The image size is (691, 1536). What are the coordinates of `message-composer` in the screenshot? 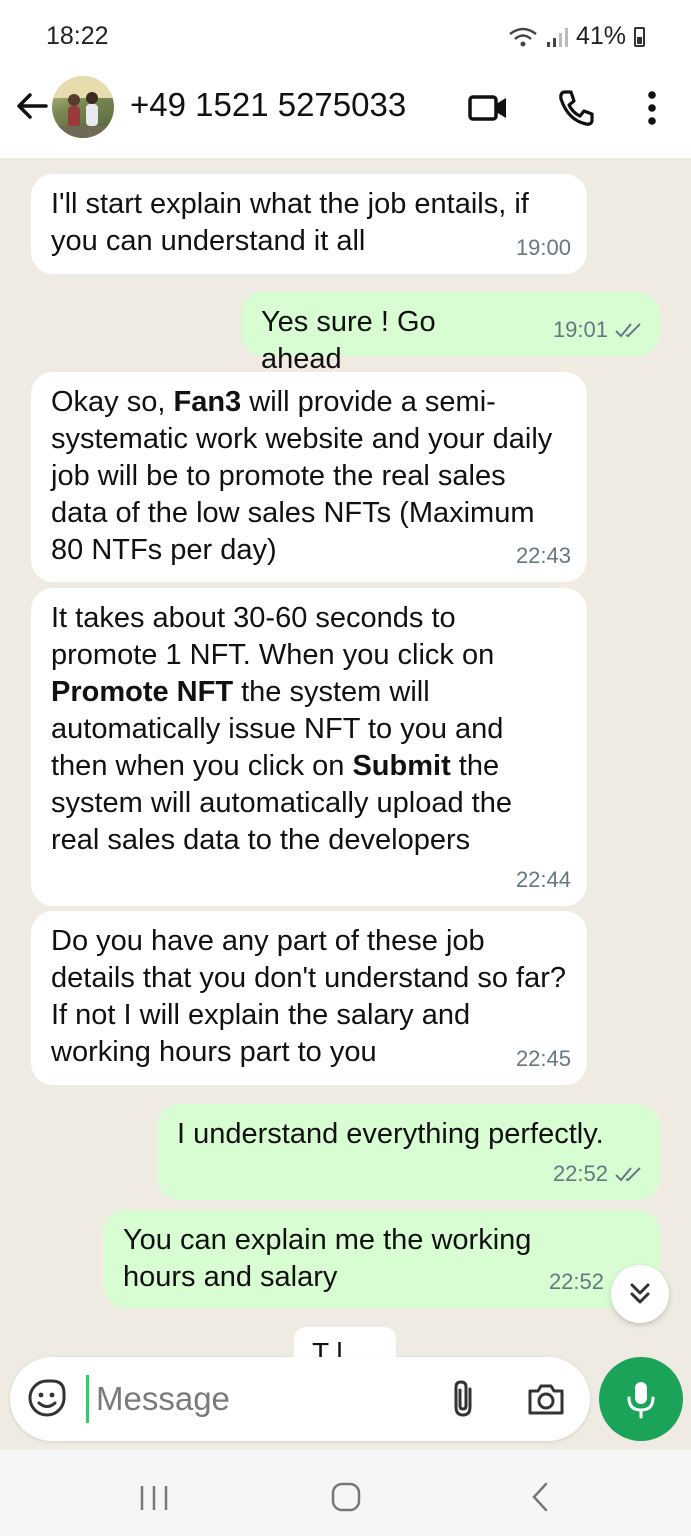 It's located at (300, 1399).